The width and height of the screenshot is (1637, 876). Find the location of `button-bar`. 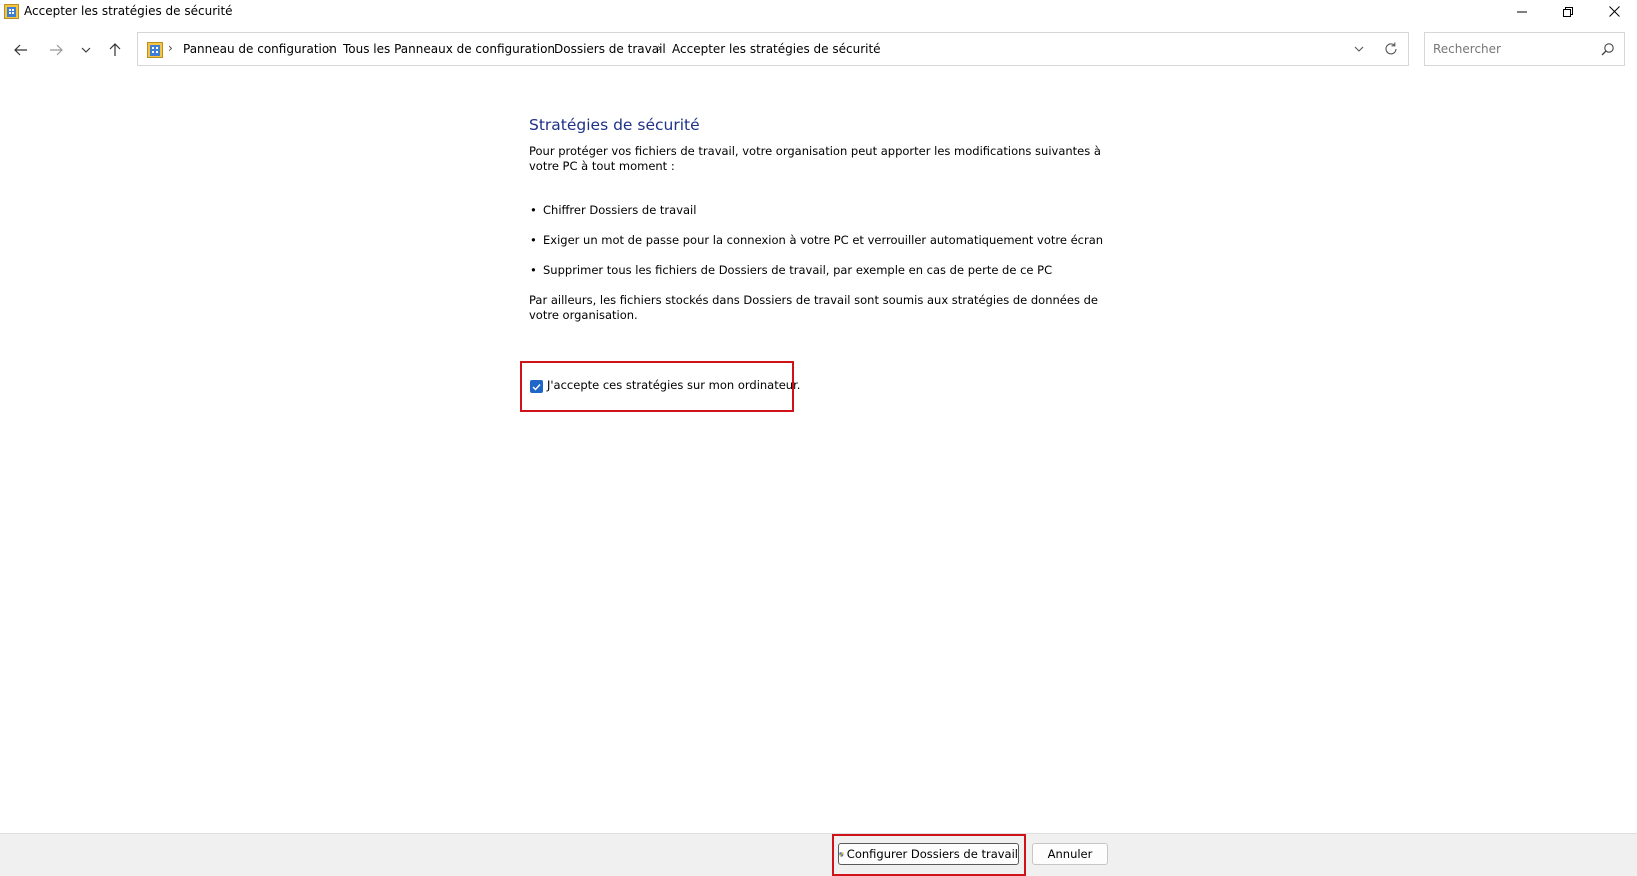

button-bar is located at coordinates (818, 854).